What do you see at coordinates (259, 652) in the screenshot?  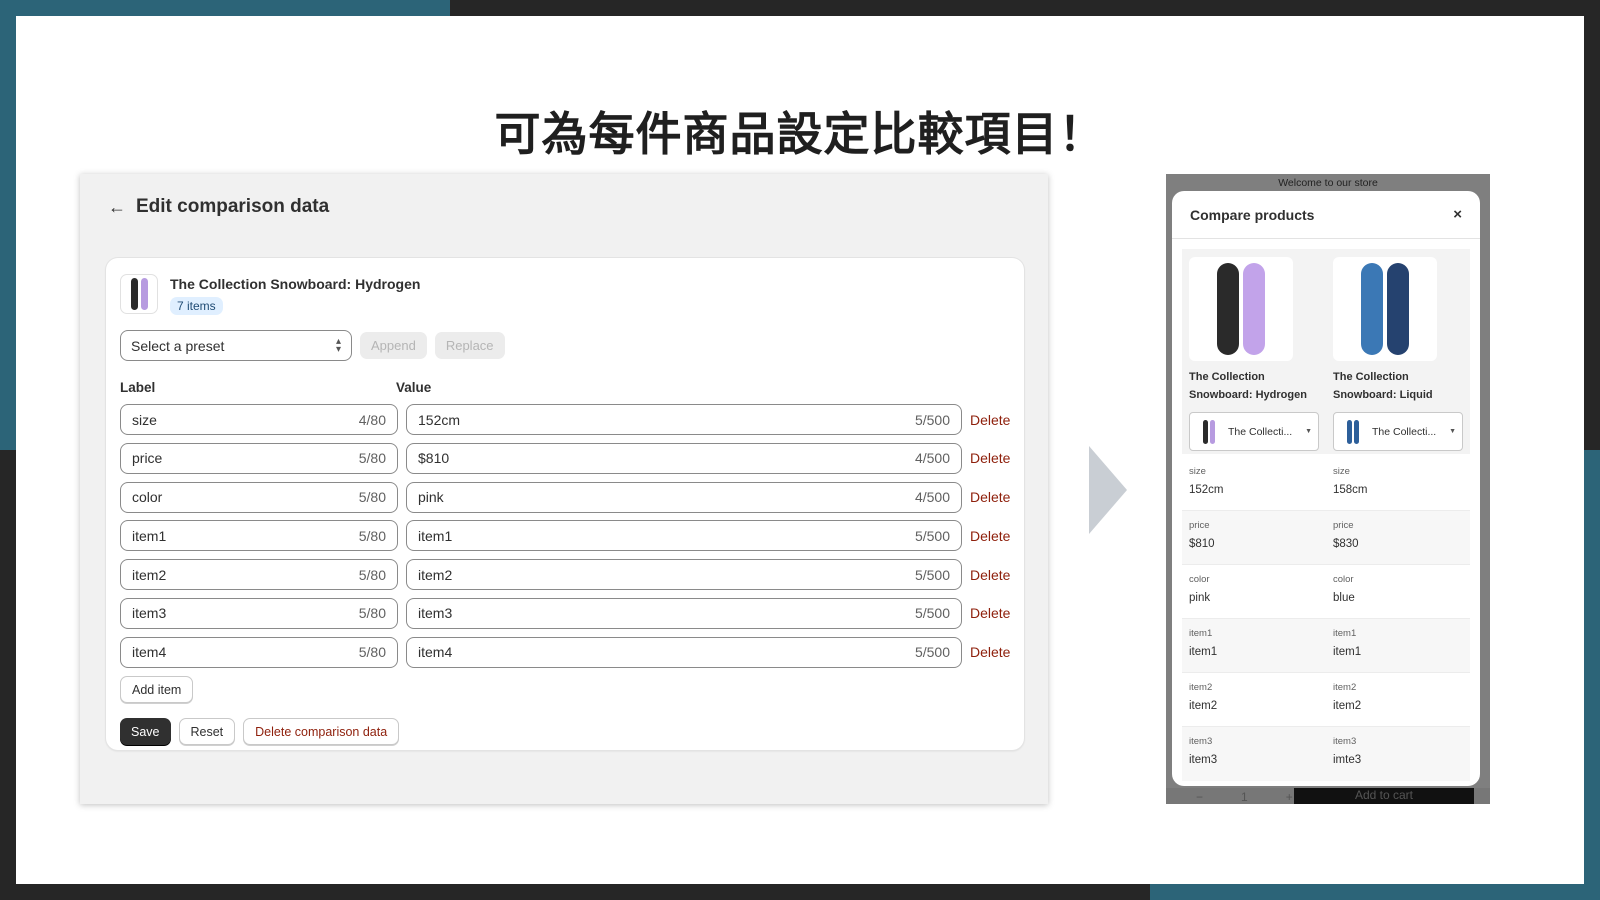 I see `label-input: item4 5/80` at bounding box center [259, 652].